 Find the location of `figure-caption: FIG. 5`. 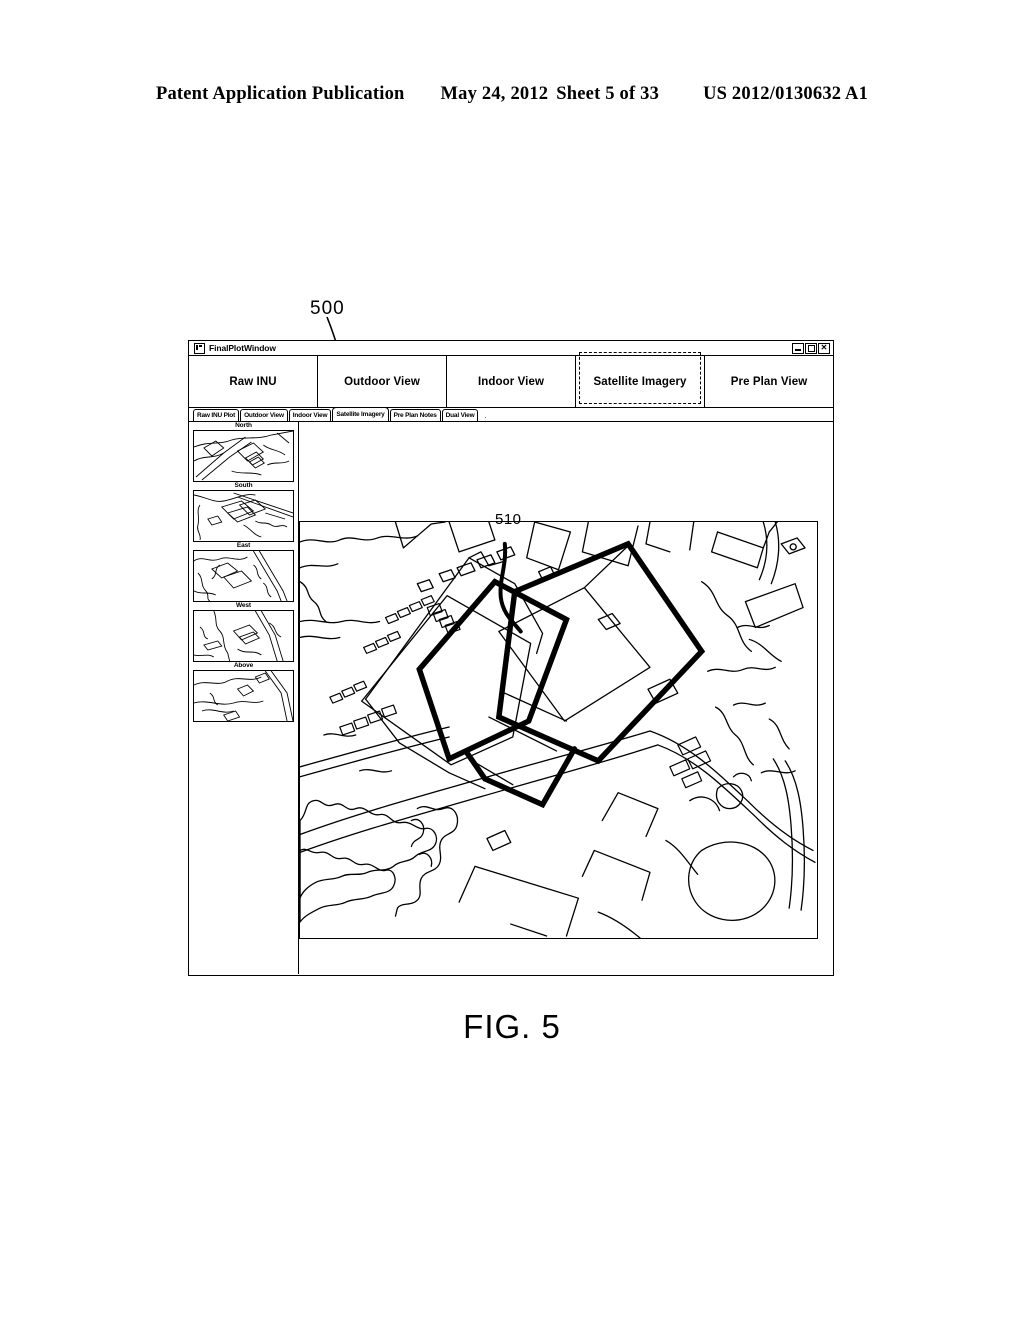

figure-caption: FIG. 5 is located at coordinates (512, 1026).